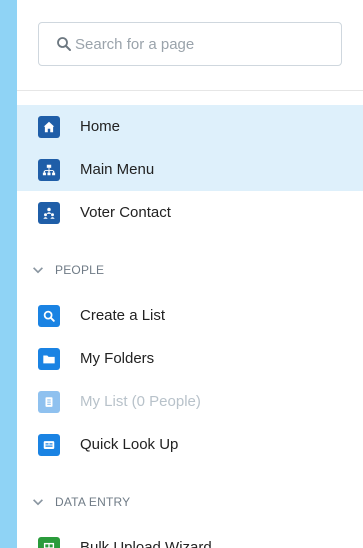 This screenshot has height=548, width=363. I want to click on nav-item-my-folders: My Folders, so click(190, 358).